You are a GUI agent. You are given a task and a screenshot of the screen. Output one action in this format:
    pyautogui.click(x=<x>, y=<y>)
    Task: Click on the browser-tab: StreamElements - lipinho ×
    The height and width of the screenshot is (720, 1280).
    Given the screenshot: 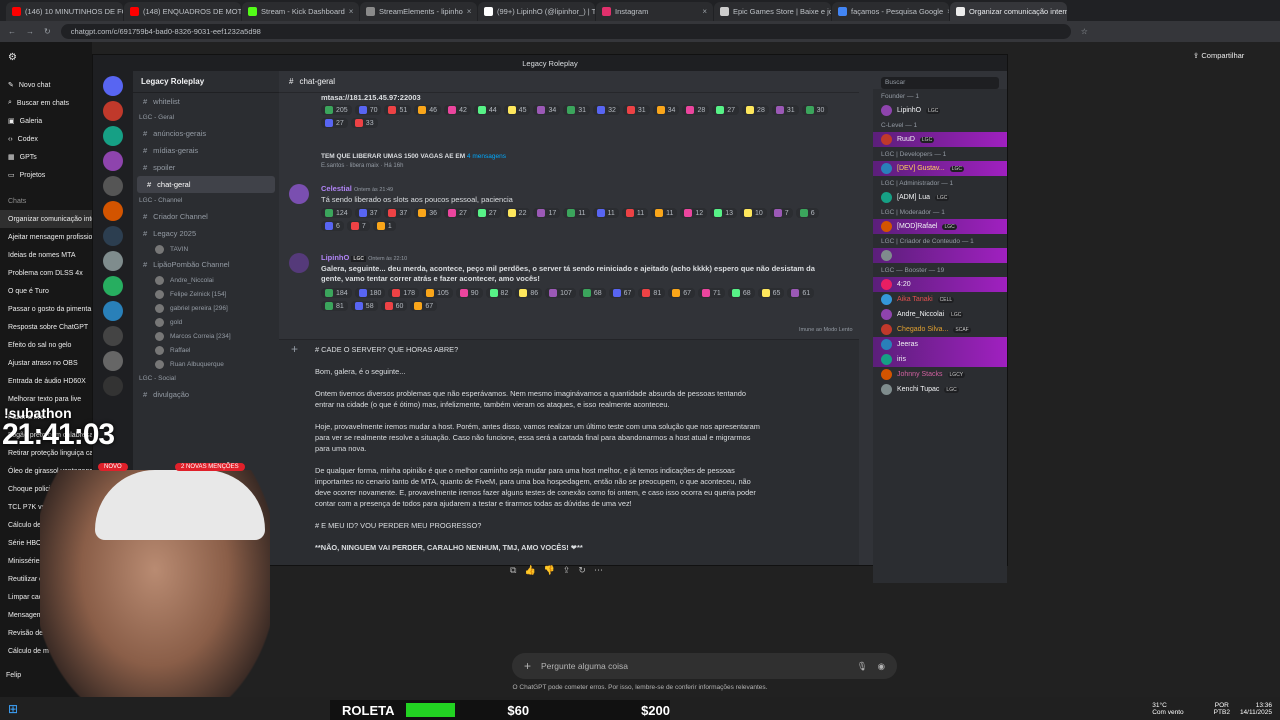 What is the action you would take?
    pyautogui.click(x=418, y=11)
    